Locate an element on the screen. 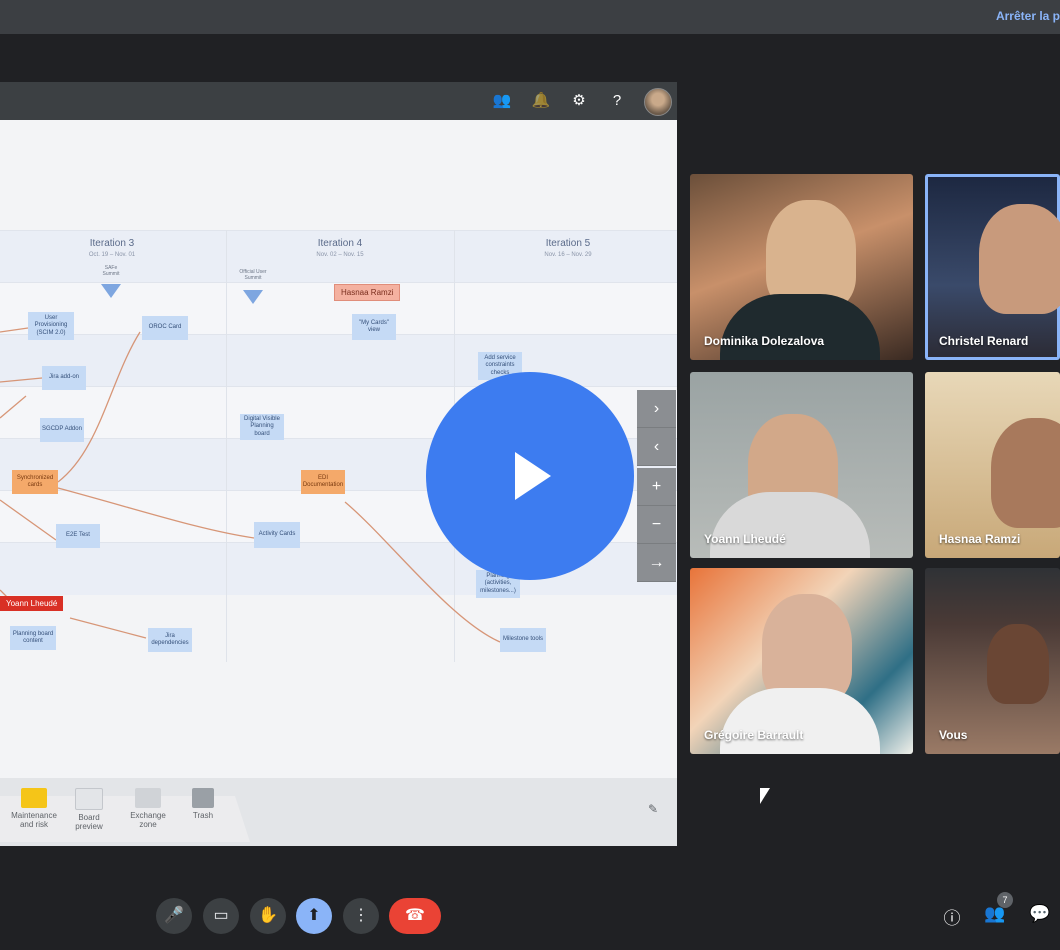  participant-tile: Vous is located at coordinates (992, 661).